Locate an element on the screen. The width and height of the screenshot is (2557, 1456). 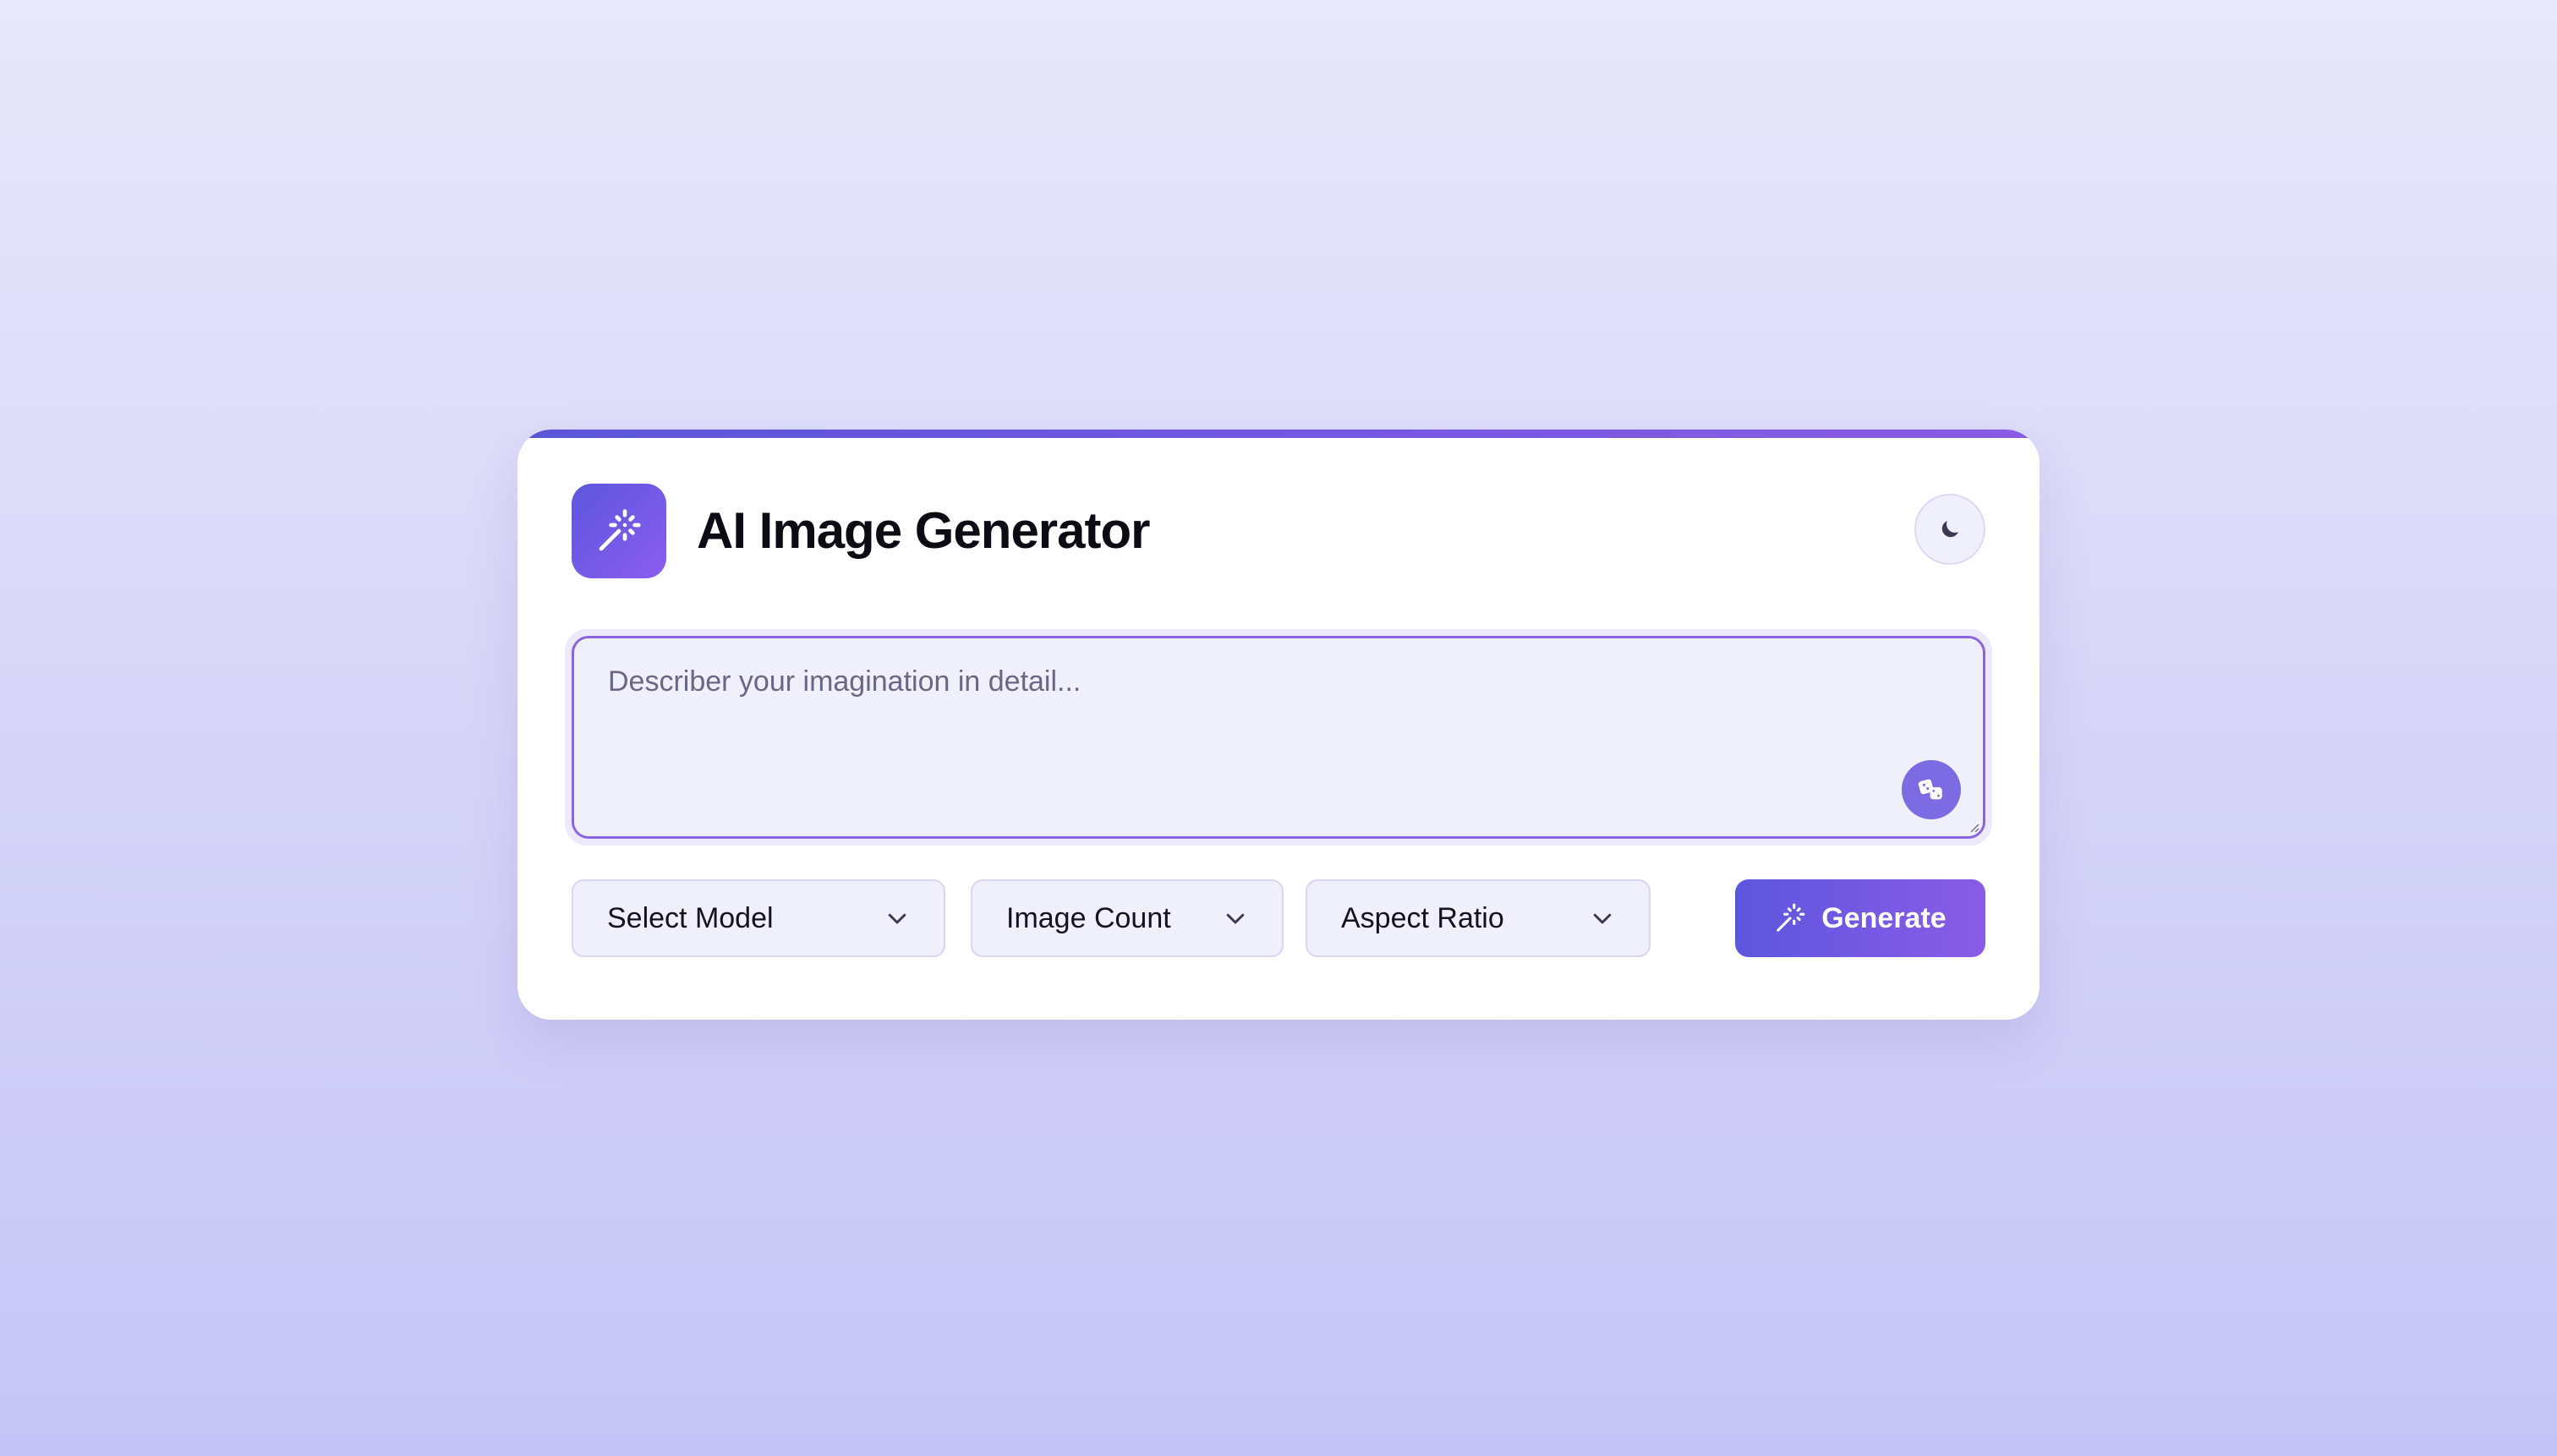
header: AI Image Generator is located at coordinates (1278, 531).